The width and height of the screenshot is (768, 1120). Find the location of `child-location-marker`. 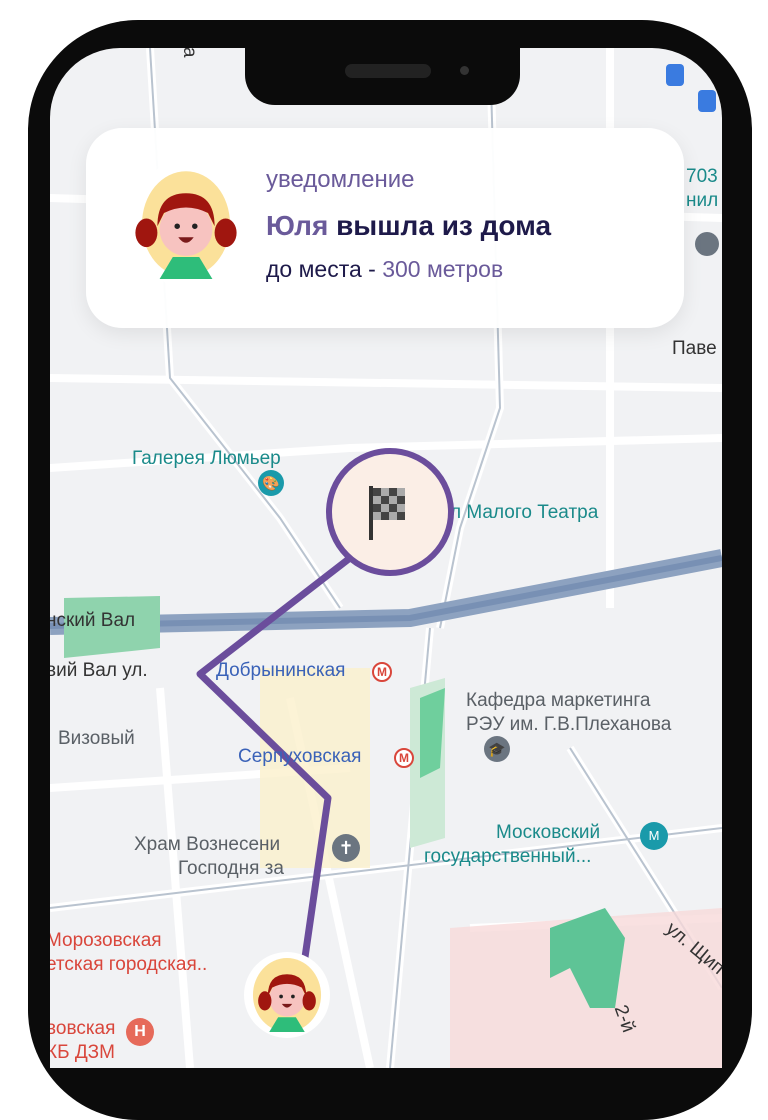

child-location-marker is located at coordinates (287, 995).